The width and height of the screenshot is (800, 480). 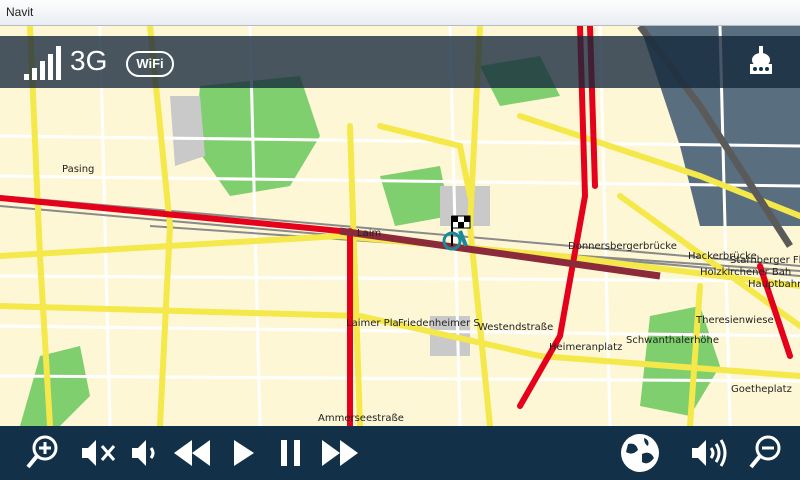 I want to click on map-label-friedenheimer: Friedenheimer S, so click(x=439, y=323).